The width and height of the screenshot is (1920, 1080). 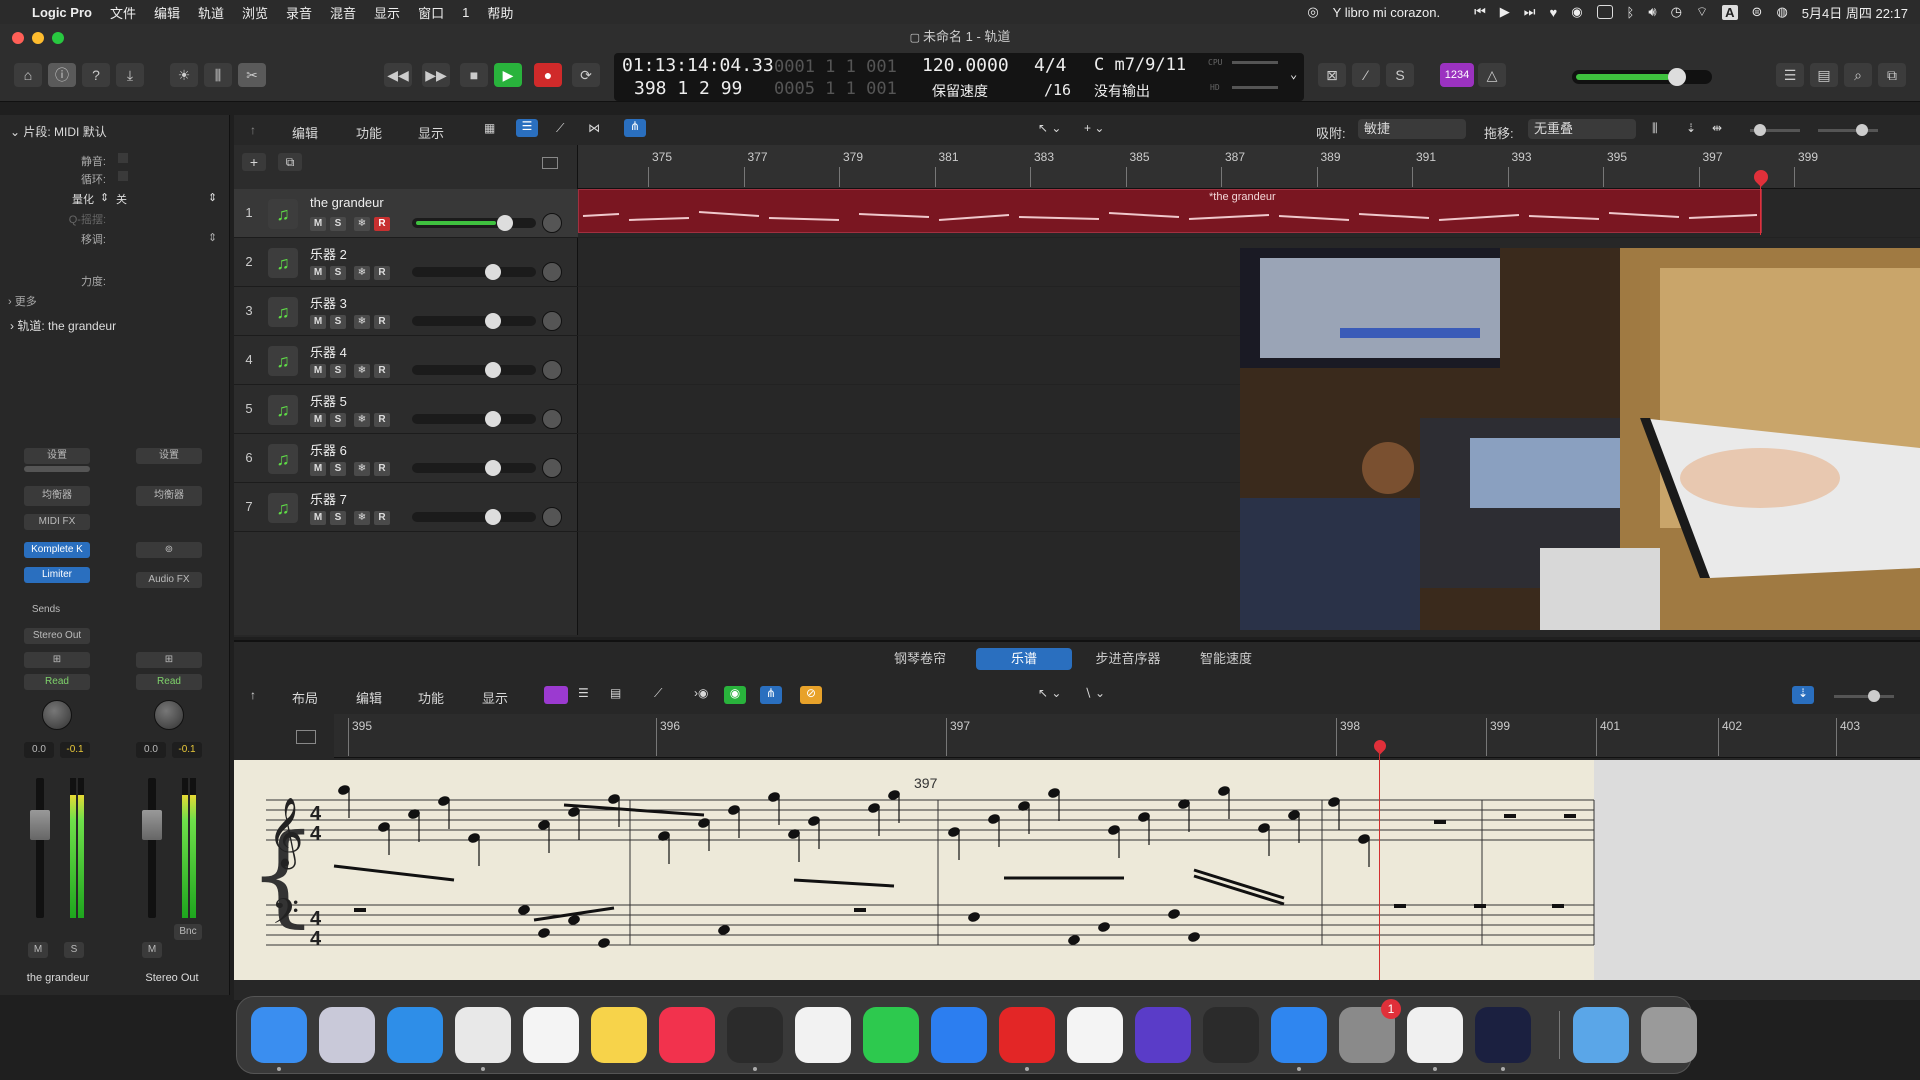 I want to click on tracks-view-menu: 显示, so click(x=431, y=132).